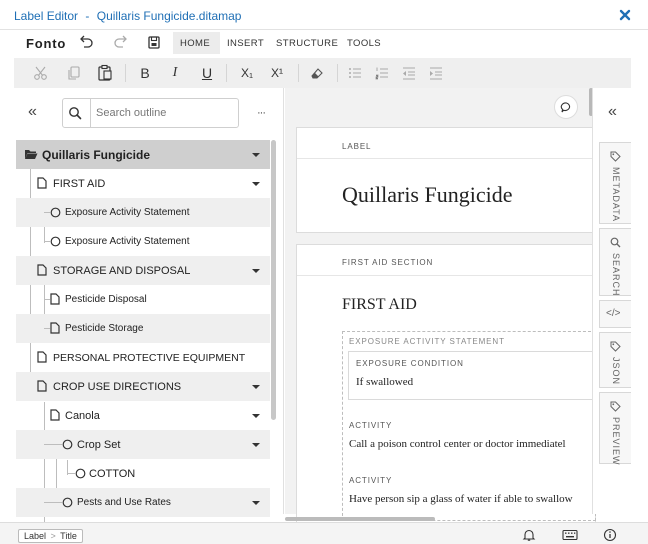 The width and height of the screenshot is (648, 544). What do you see at coordinates (427, 195) in the screenshot?
I see `label-title: Quillaris Fungicide` at bounding box center [427, 195].